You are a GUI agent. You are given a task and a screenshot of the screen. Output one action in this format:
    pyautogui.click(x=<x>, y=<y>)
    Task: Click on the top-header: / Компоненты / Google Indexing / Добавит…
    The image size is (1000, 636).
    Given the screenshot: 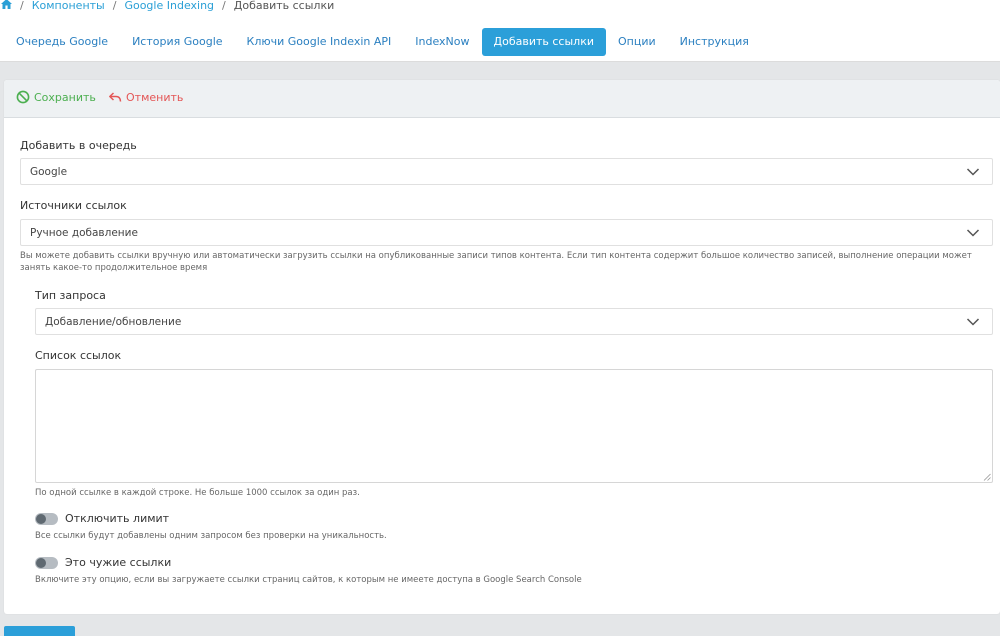 What is the action you would take?
    pyautogui.click(x=500, y=31)
    